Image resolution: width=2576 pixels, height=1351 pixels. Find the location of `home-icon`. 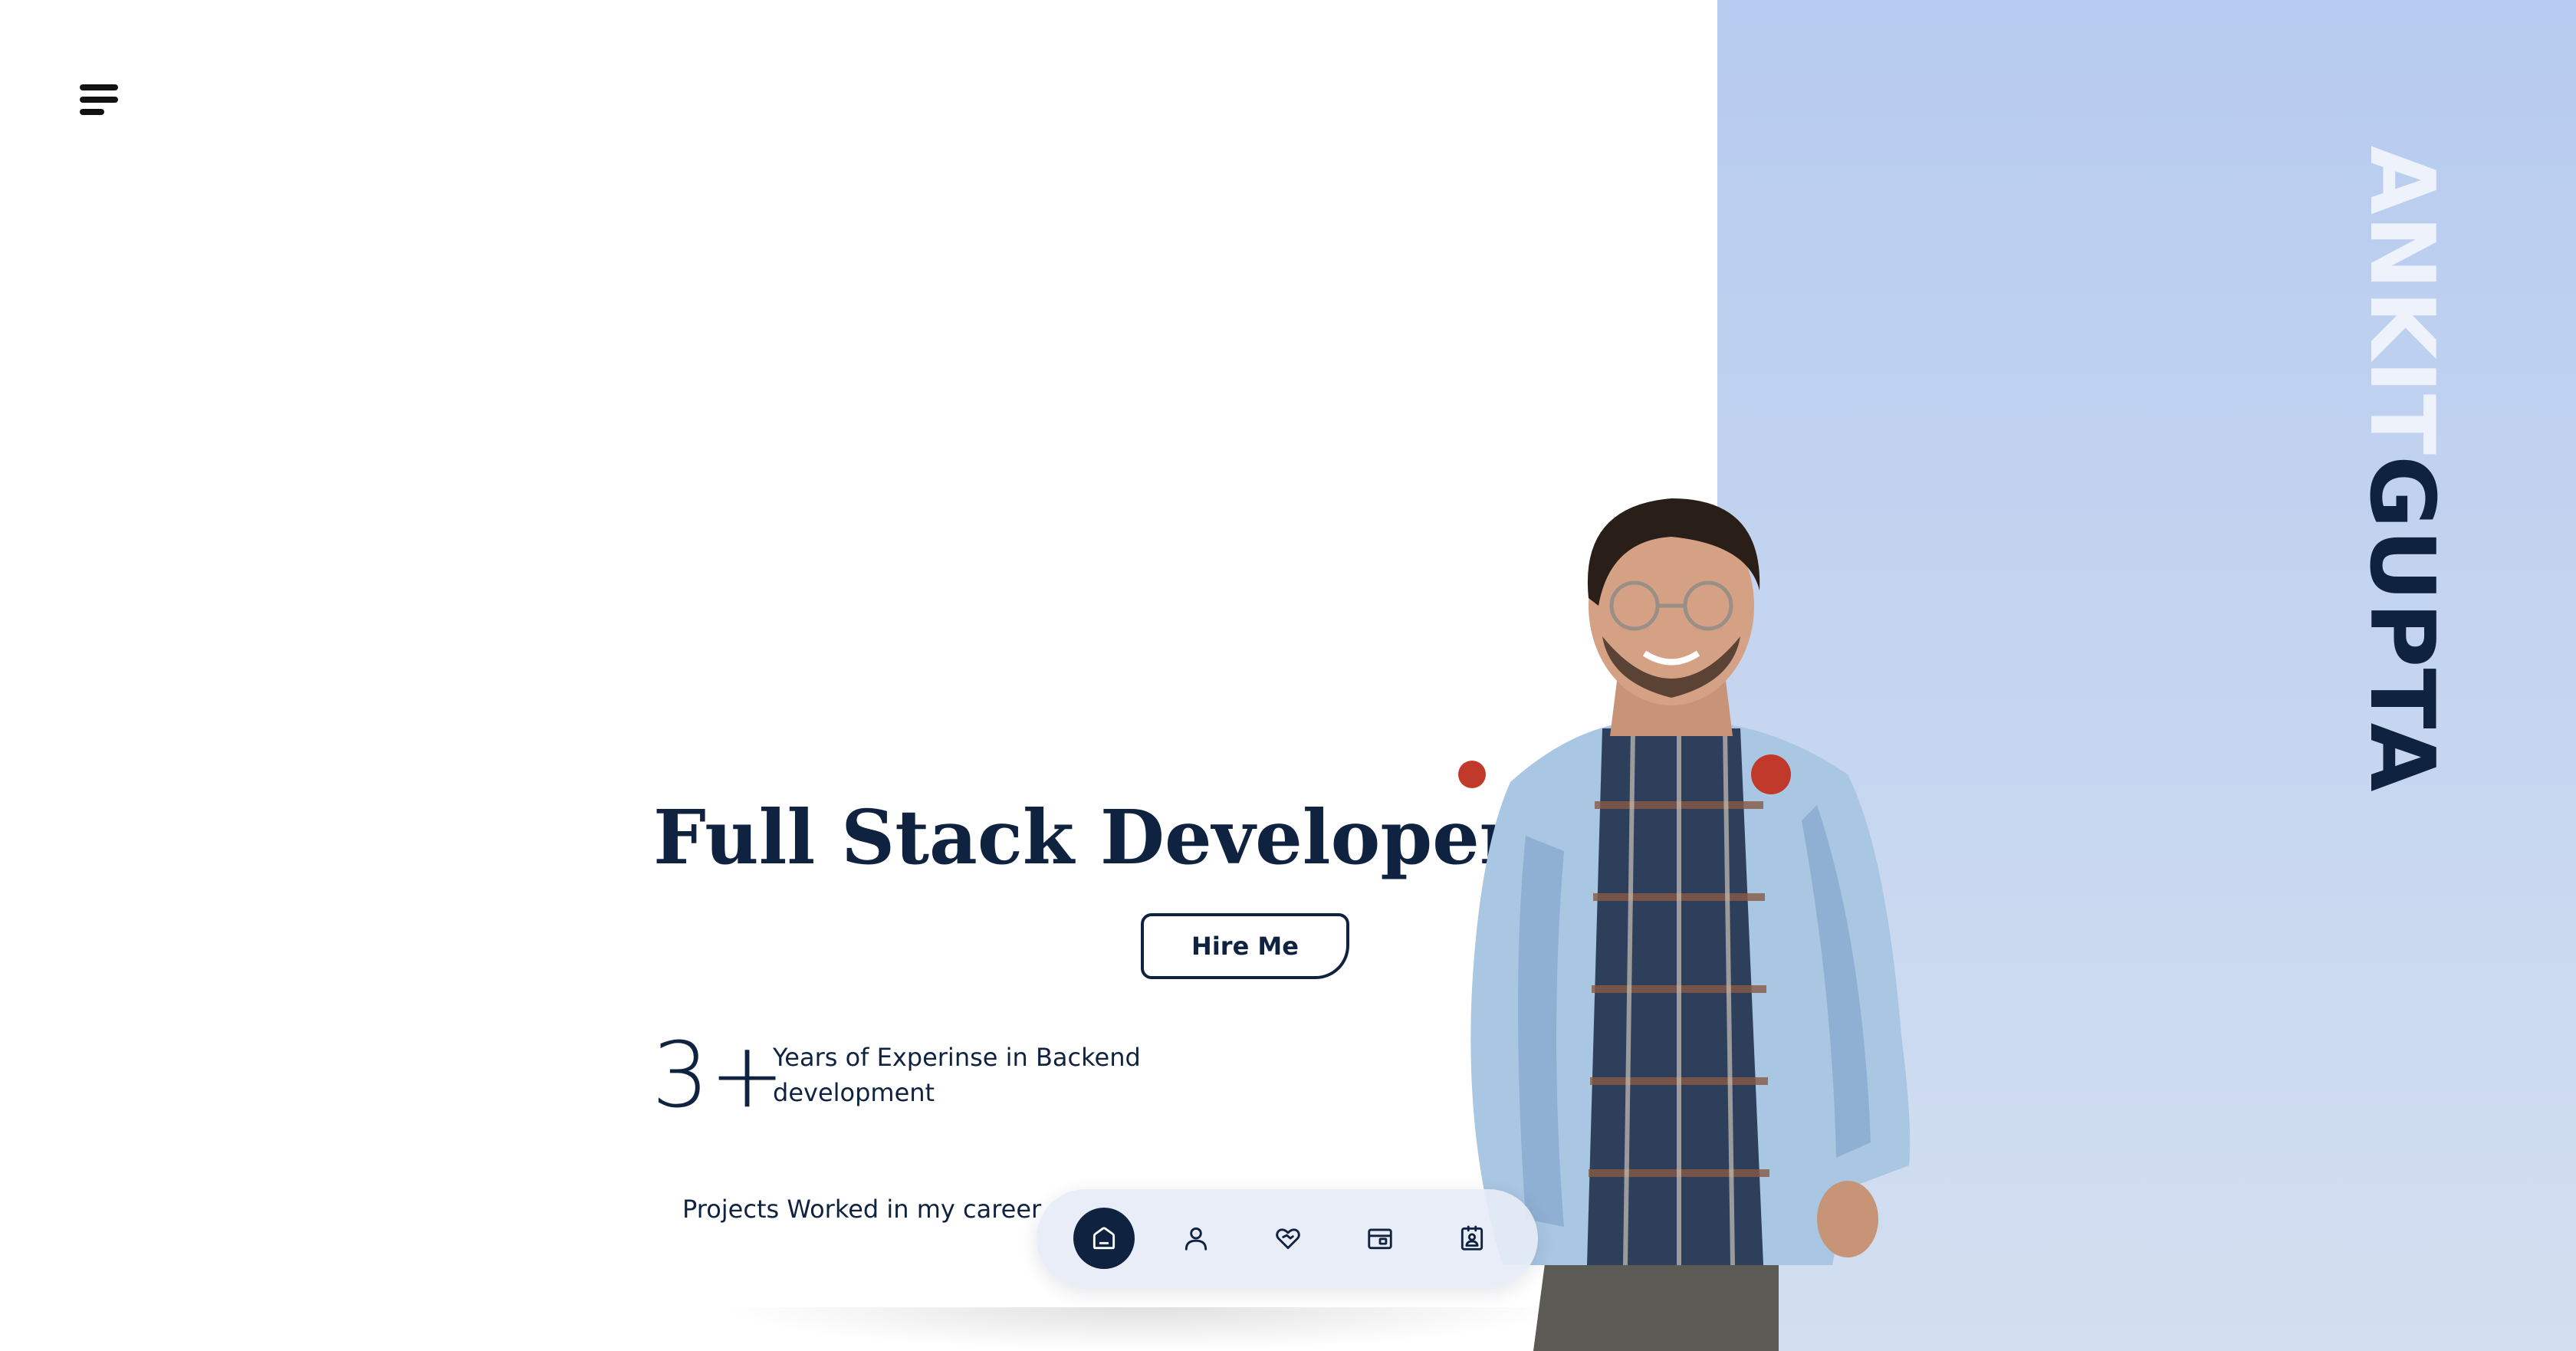

home-icon is located at coordinates (1104, 1238).